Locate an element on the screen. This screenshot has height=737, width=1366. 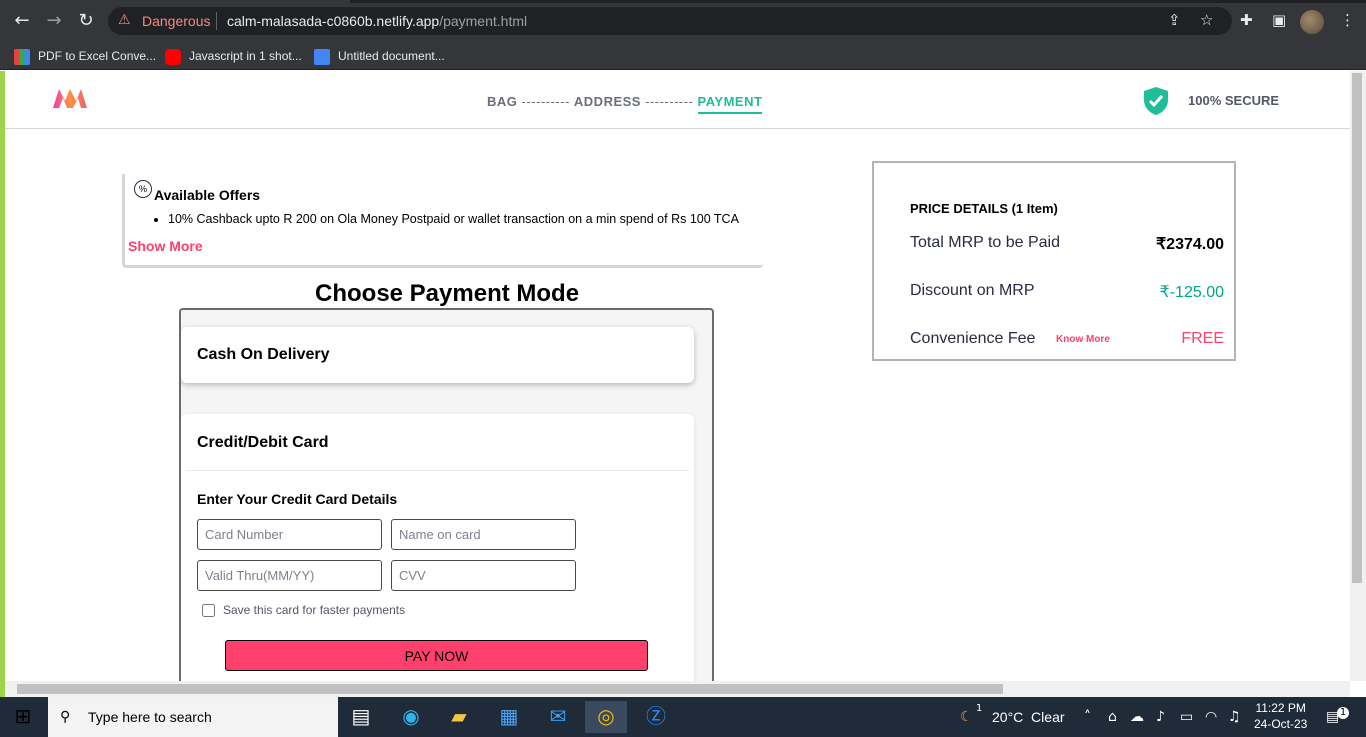
save-card-label: Save this card for faster payments is located at coordinates (314, 610).